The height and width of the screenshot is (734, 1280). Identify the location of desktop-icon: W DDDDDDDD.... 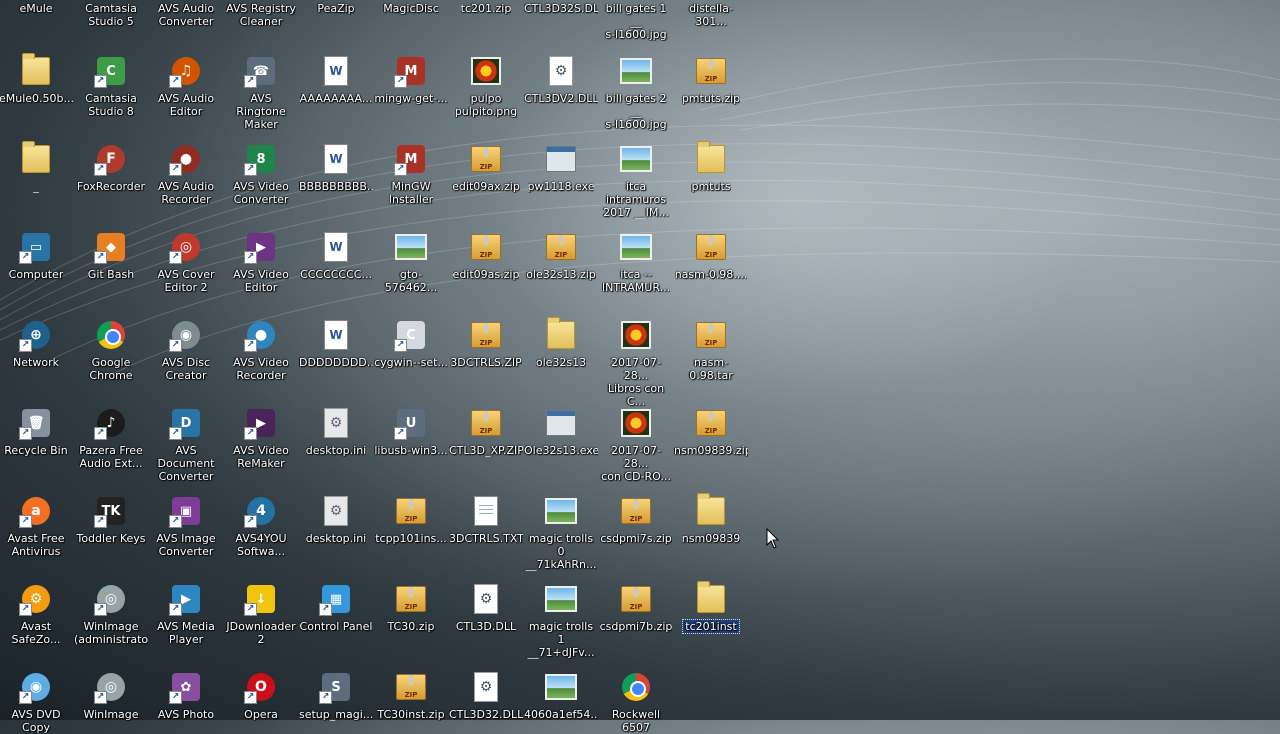
(336, 343).